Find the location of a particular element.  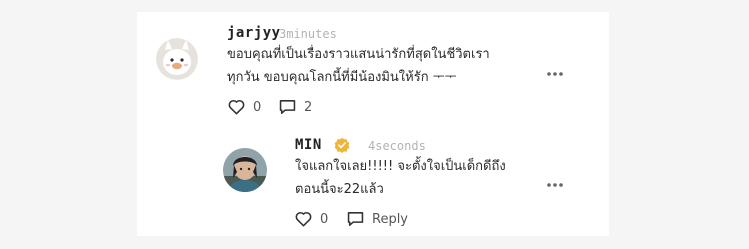

comment-timestamp: 3minutes is located at coordinates (308, 34).